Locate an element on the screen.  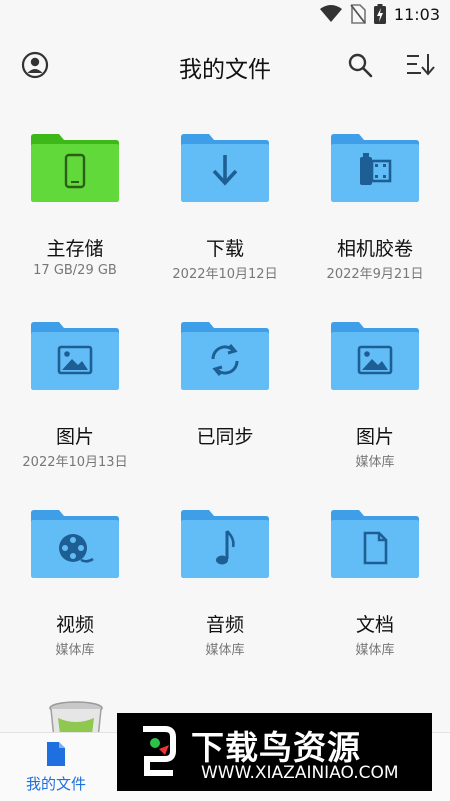
top-app-bar: 我的文件 is located at coordinates (225, 65).